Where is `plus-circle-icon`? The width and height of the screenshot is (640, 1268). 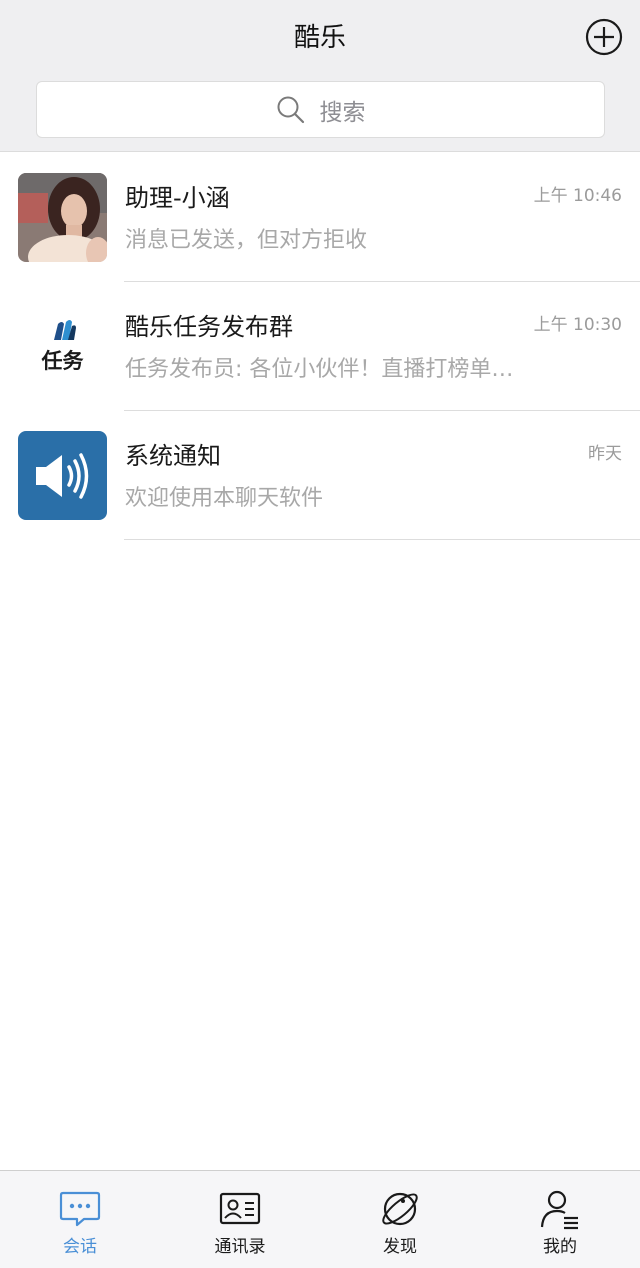
plus-circle-icon is located at coordinates (604, 37).